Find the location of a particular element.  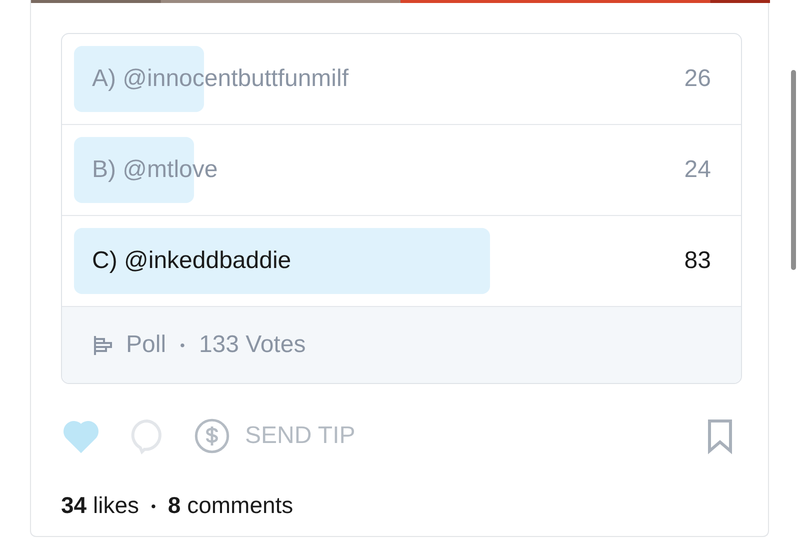

vote-count: 26 is located at coordinates (697, 79).